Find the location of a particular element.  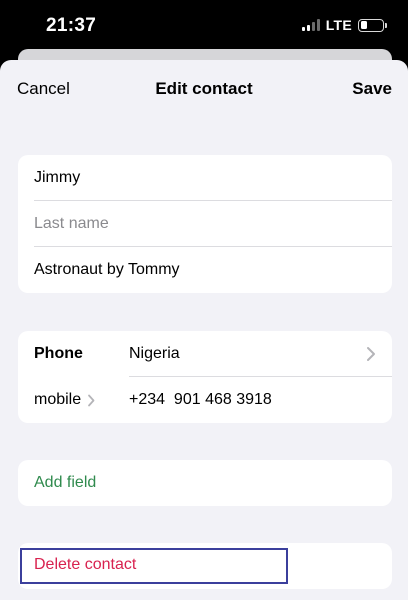

status-indicators: LTE is located at coordinates (344, 25).